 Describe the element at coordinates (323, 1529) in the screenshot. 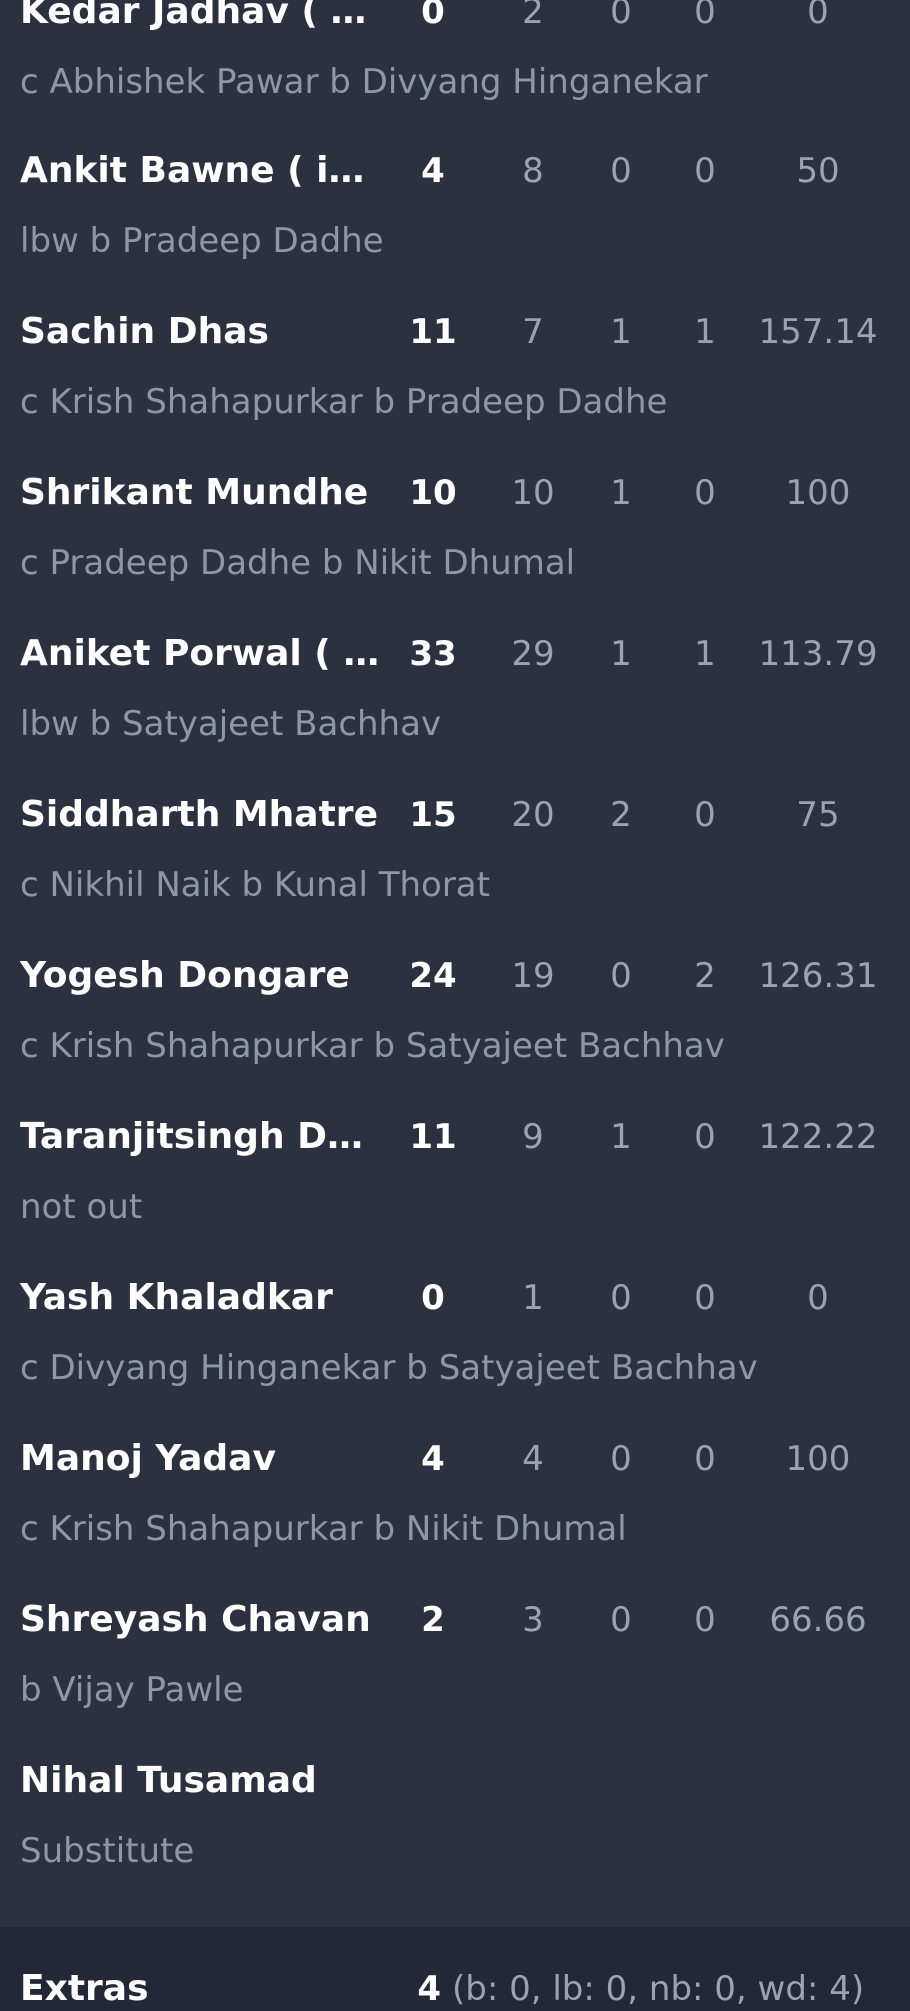

I see `batter-dismissal: c Krish Shahapurkar b Nikit Dhumal` at that location.